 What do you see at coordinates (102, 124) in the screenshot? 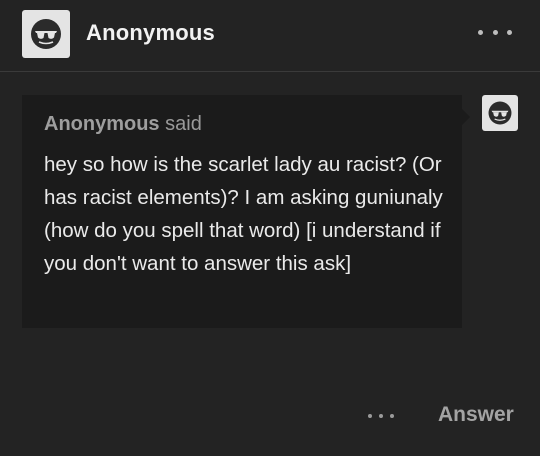
I see `asker-name: Anonymous` at bounding box center [102, 124].